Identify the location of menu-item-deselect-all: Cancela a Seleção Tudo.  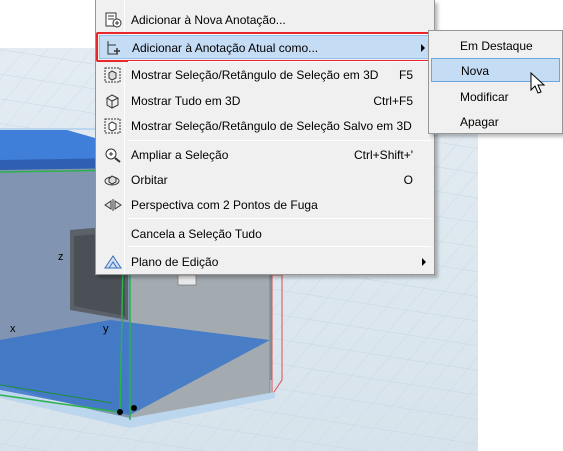
(265, 234).